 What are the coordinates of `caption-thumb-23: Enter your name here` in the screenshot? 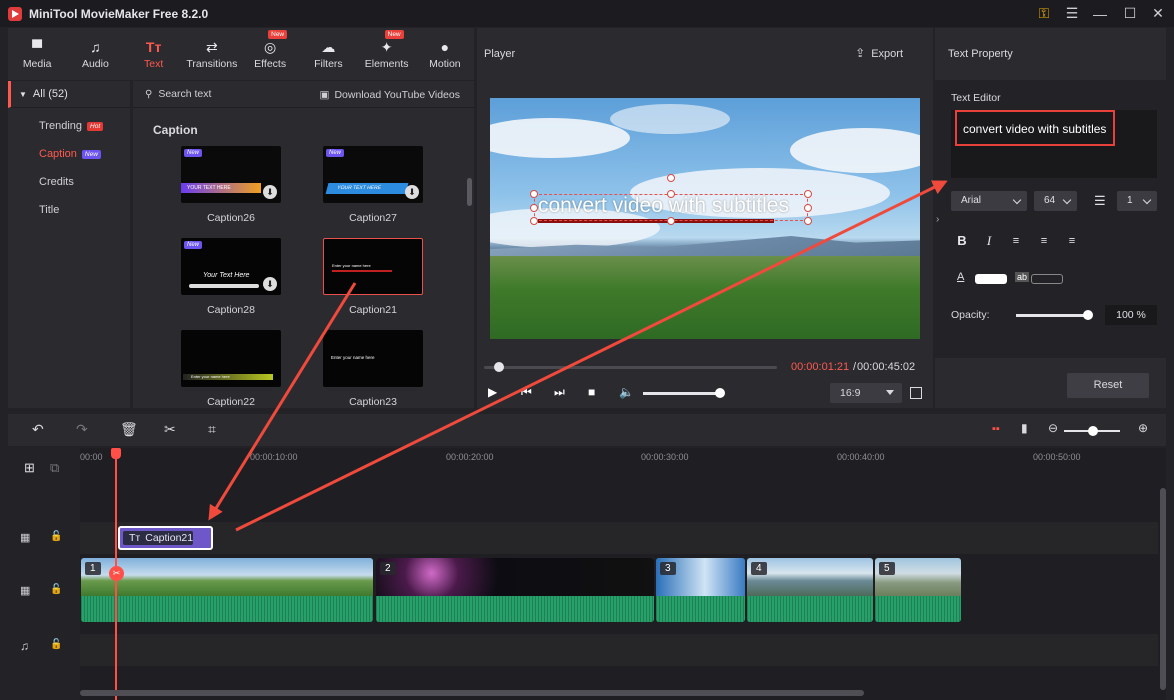 It's located at (373, 358).